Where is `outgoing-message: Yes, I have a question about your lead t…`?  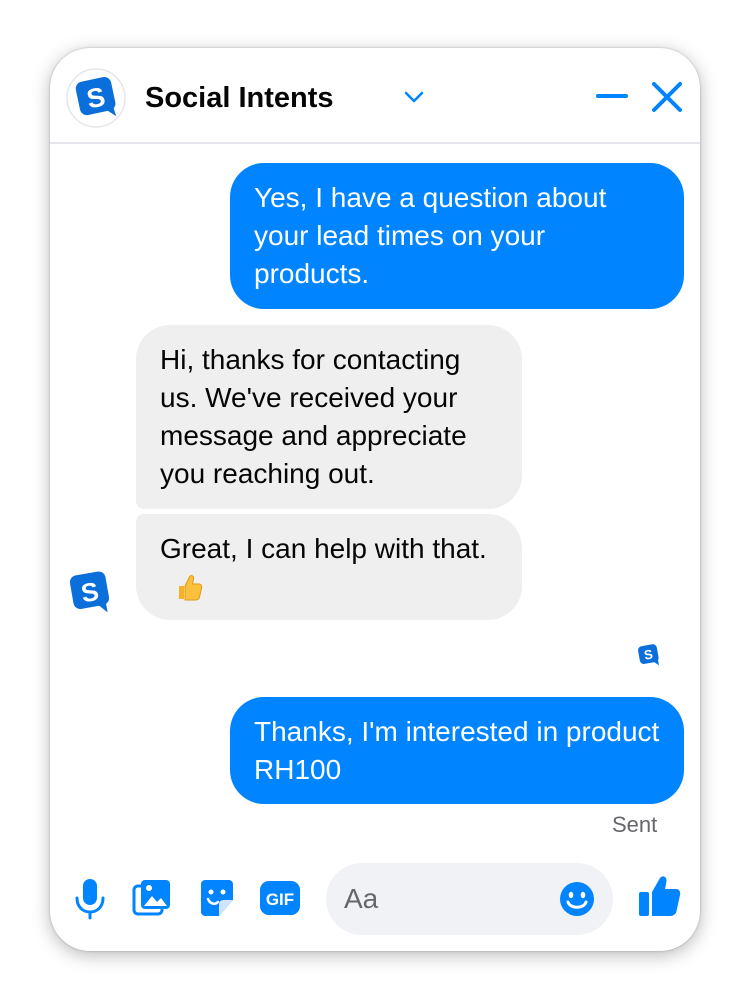
outgoing-message: Yes, I have a question about your lead t… is located at coordinates (457, 236).